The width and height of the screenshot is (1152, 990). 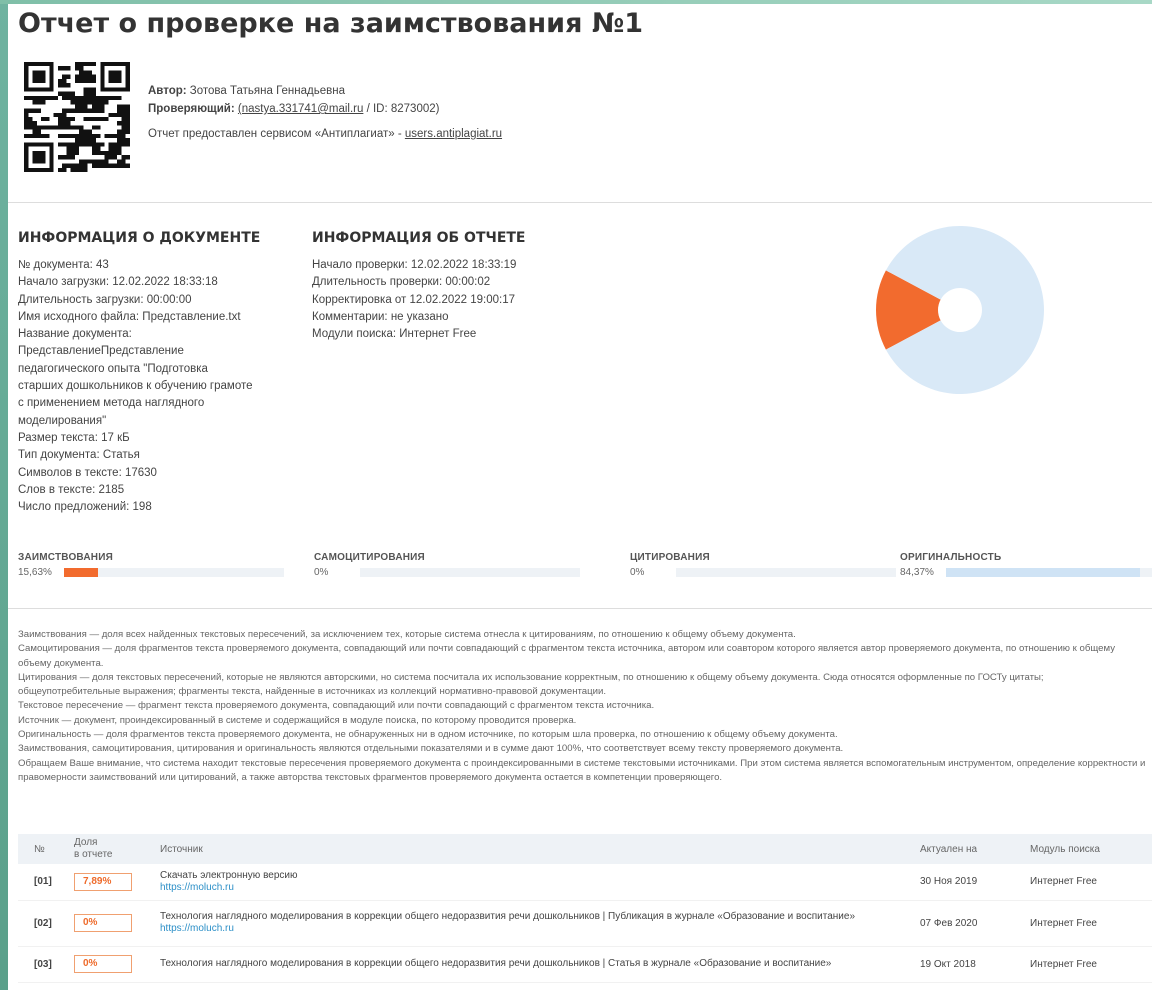 What do you see at coordinates (300, 109) in the screenshot?
I see `checker-email-link: (nastya.331741@mail.ru` at bounding box center [300, 109].